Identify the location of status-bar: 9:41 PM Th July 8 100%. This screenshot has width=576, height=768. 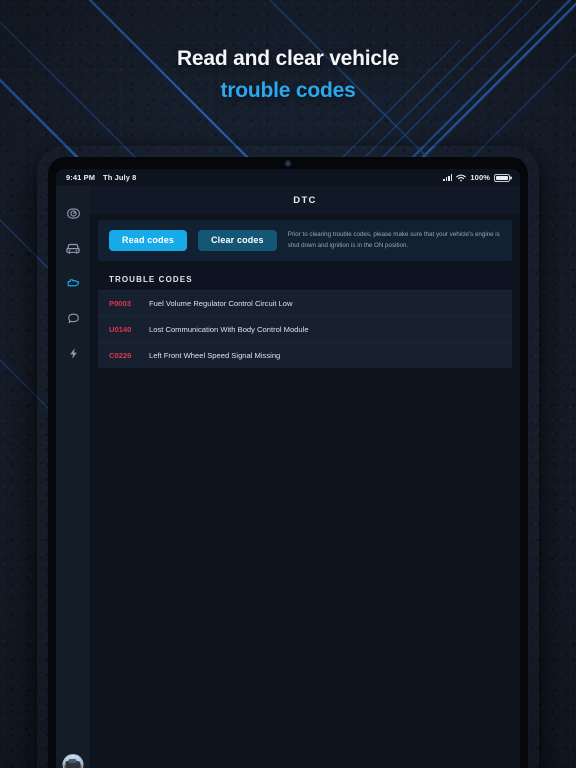
(288, 177).